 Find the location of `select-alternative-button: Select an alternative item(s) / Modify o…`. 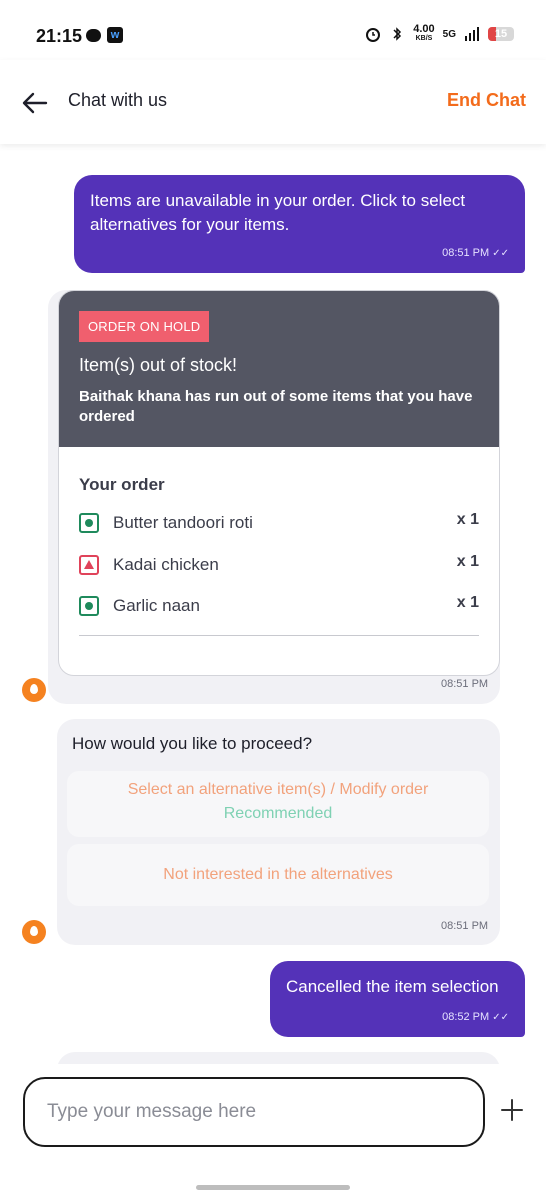

select-alternative-button: Select an alternative item(s) / Modify o… is located at coordinates (278, 804).